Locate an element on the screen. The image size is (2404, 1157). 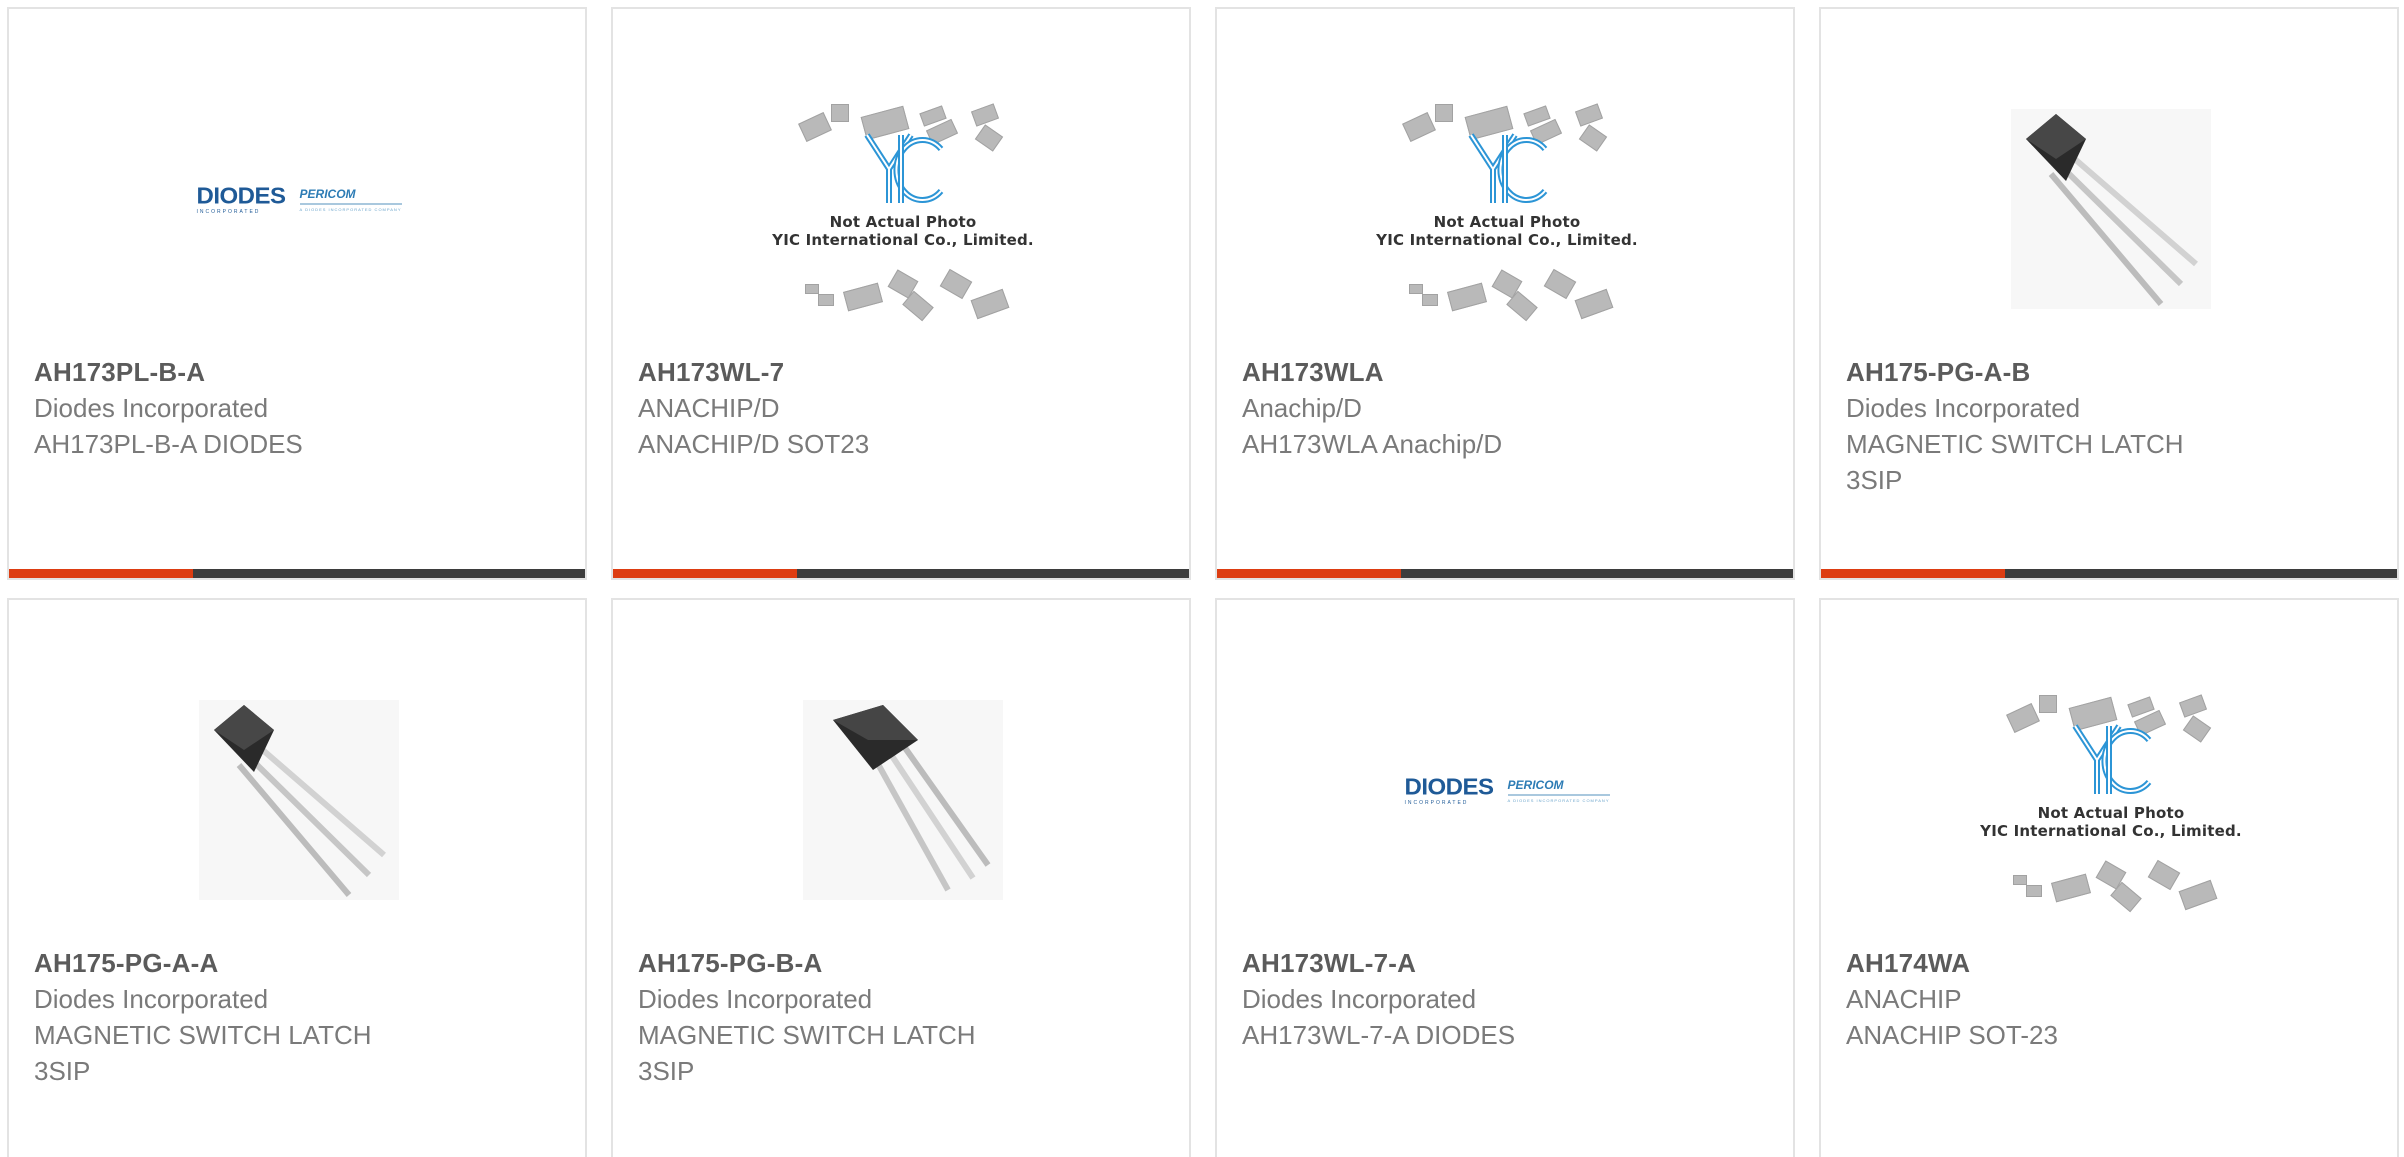
description: AH173WL-7-A DIODES is located at coordinates (1379, 1035).